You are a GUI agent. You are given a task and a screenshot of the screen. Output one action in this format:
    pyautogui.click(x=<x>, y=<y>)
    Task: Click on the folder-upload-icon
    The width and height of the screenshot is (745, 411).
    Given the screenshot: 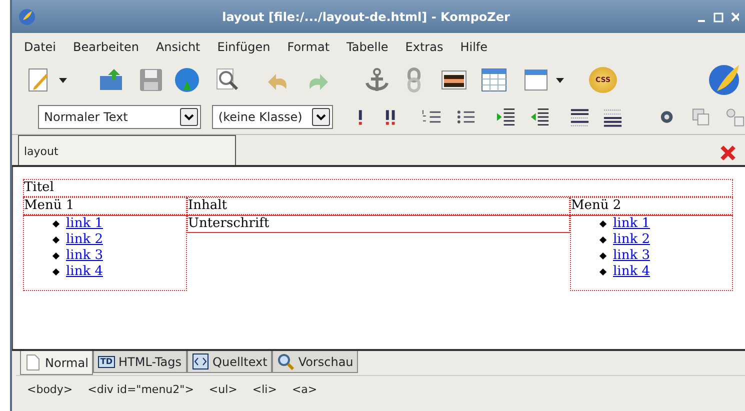 What is the action you would take?
    pyautogui.click(x=111, y=80)
    